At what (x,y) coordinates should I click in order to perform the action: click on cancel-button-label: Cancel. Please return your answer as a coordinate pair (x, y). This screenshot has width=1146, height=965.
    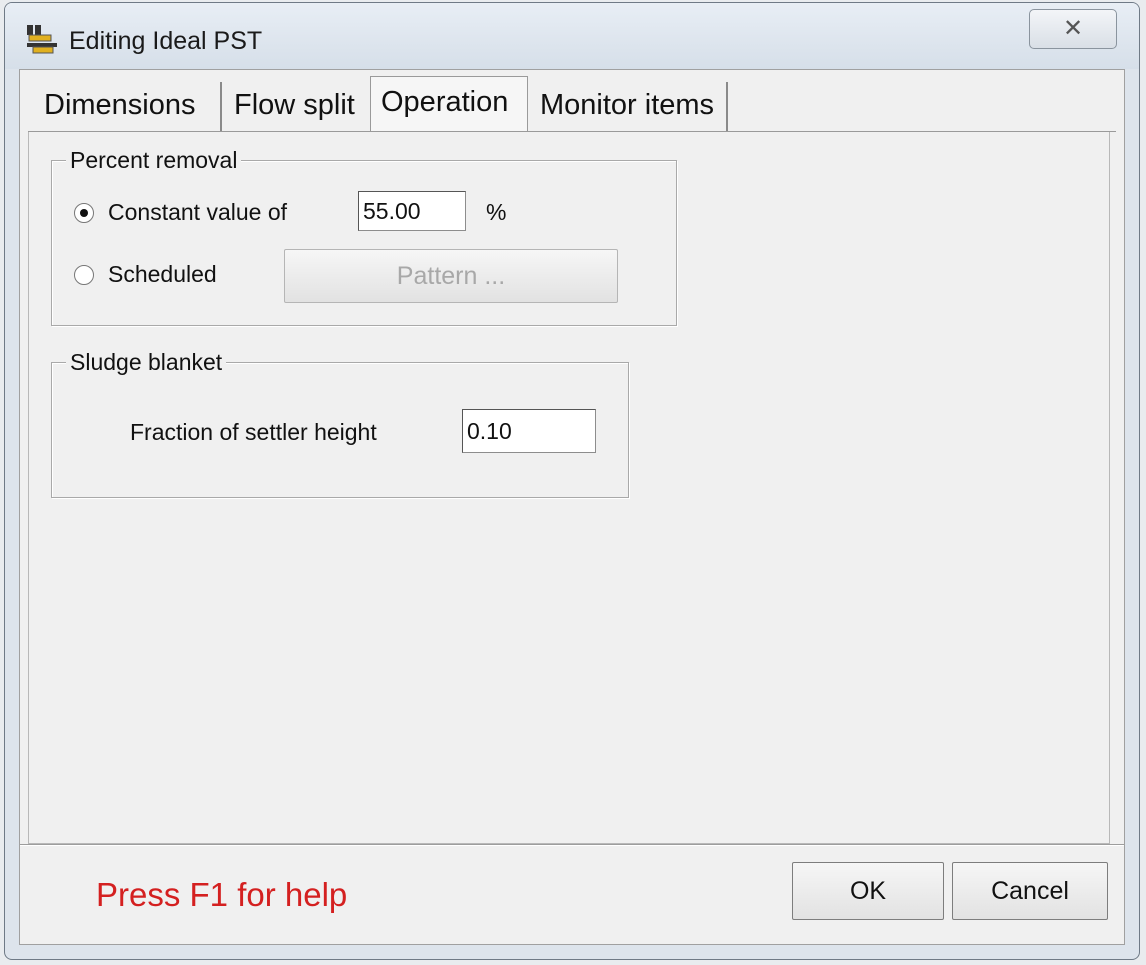
    Looking at the image, I should click on (1030, 891).